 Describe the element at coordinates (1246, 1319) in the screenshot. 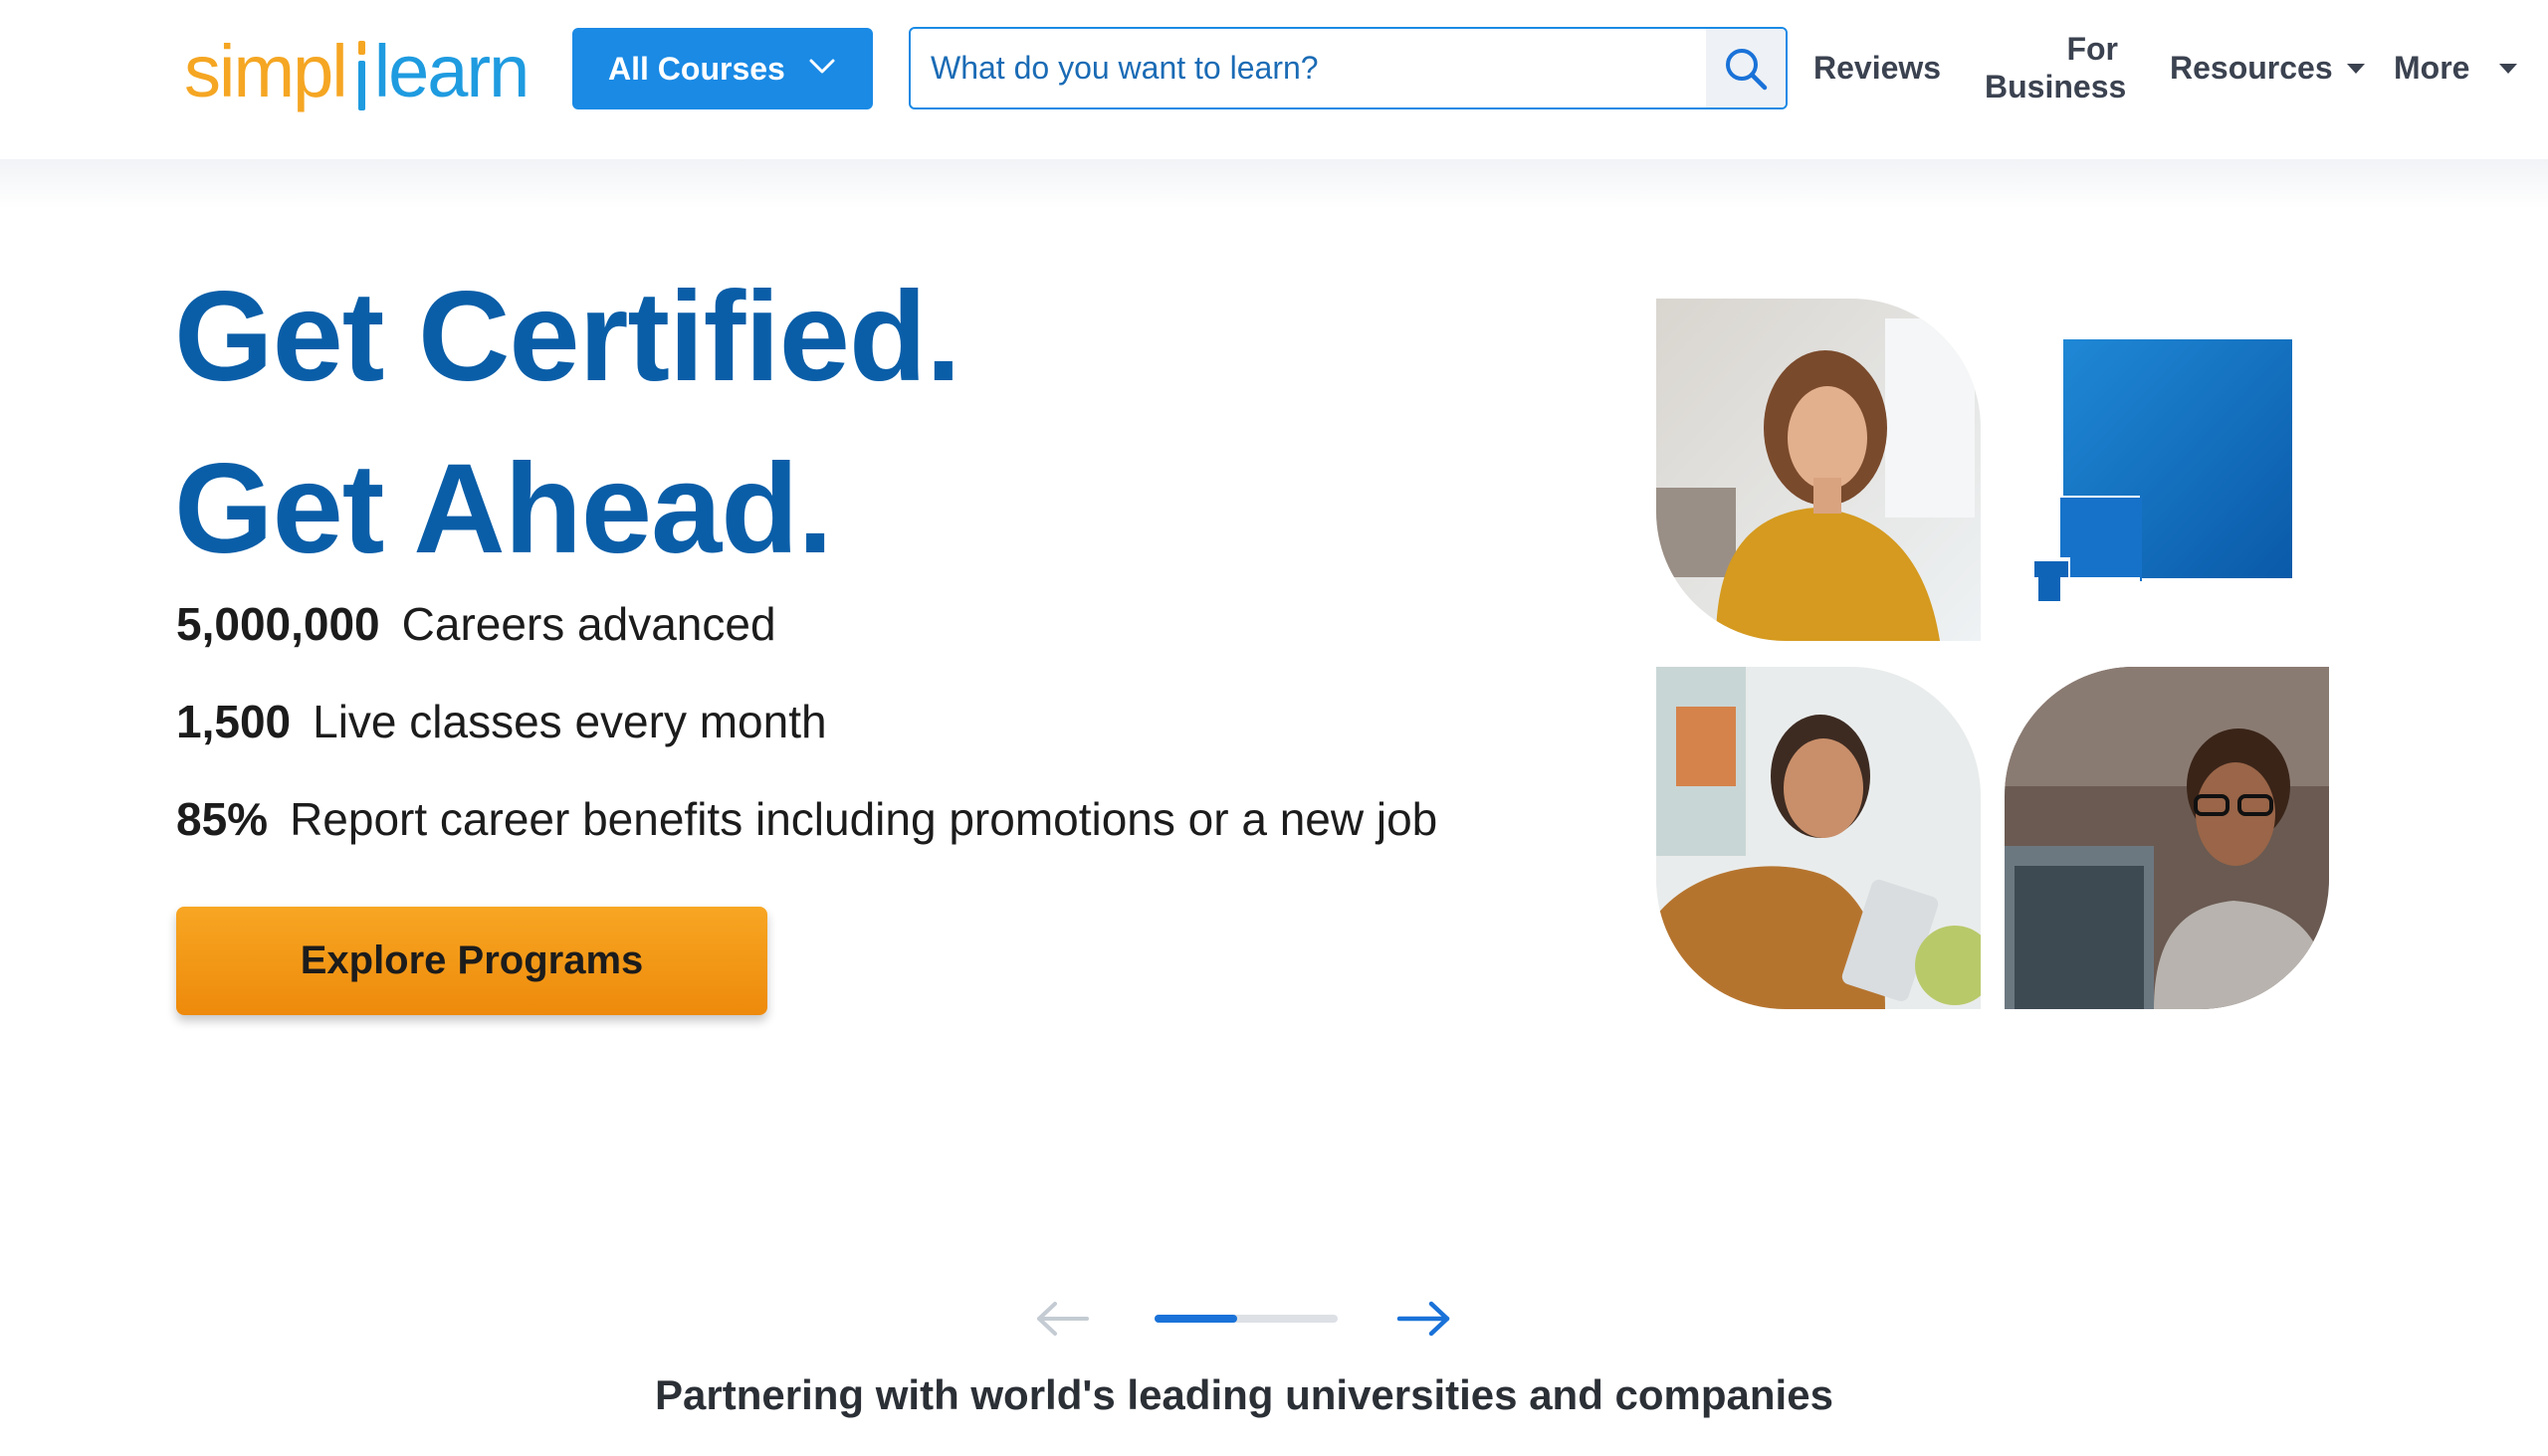

I see `carousel-progress-bar` at that location.